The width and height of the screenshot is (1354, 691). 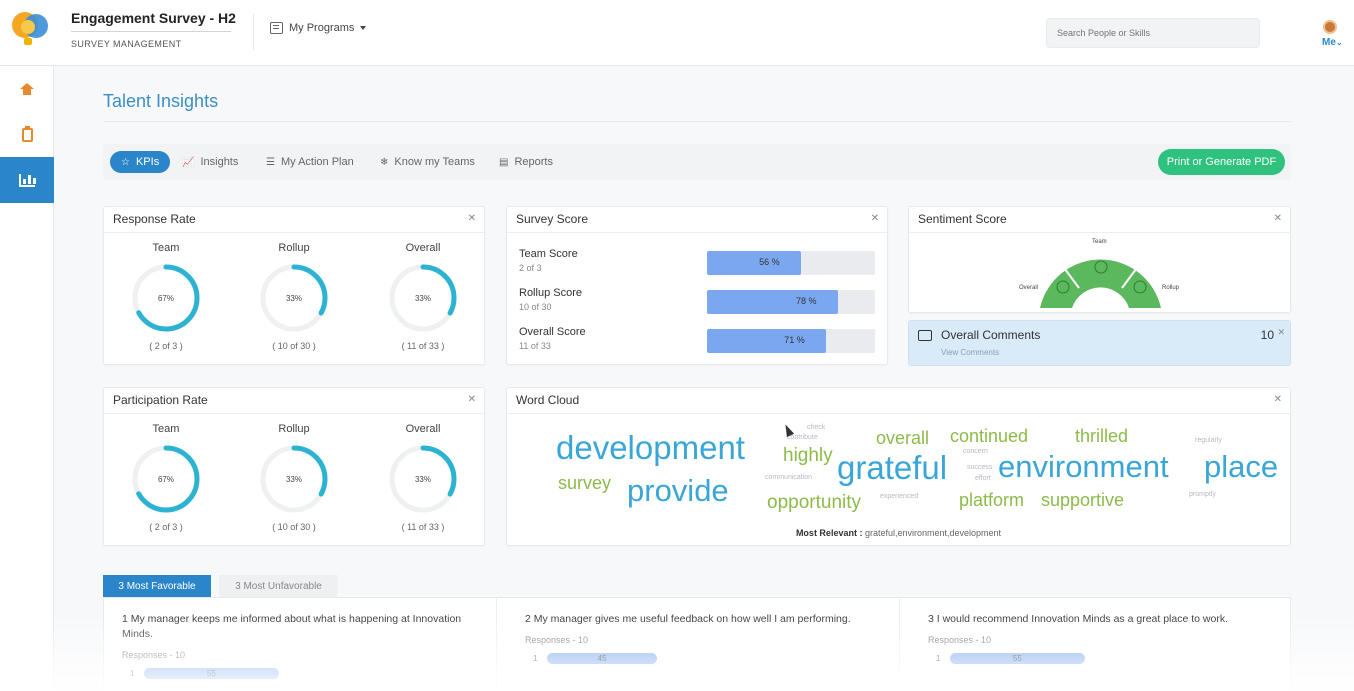 I want to click on word-platform: platform, so click(x=991, y=500).